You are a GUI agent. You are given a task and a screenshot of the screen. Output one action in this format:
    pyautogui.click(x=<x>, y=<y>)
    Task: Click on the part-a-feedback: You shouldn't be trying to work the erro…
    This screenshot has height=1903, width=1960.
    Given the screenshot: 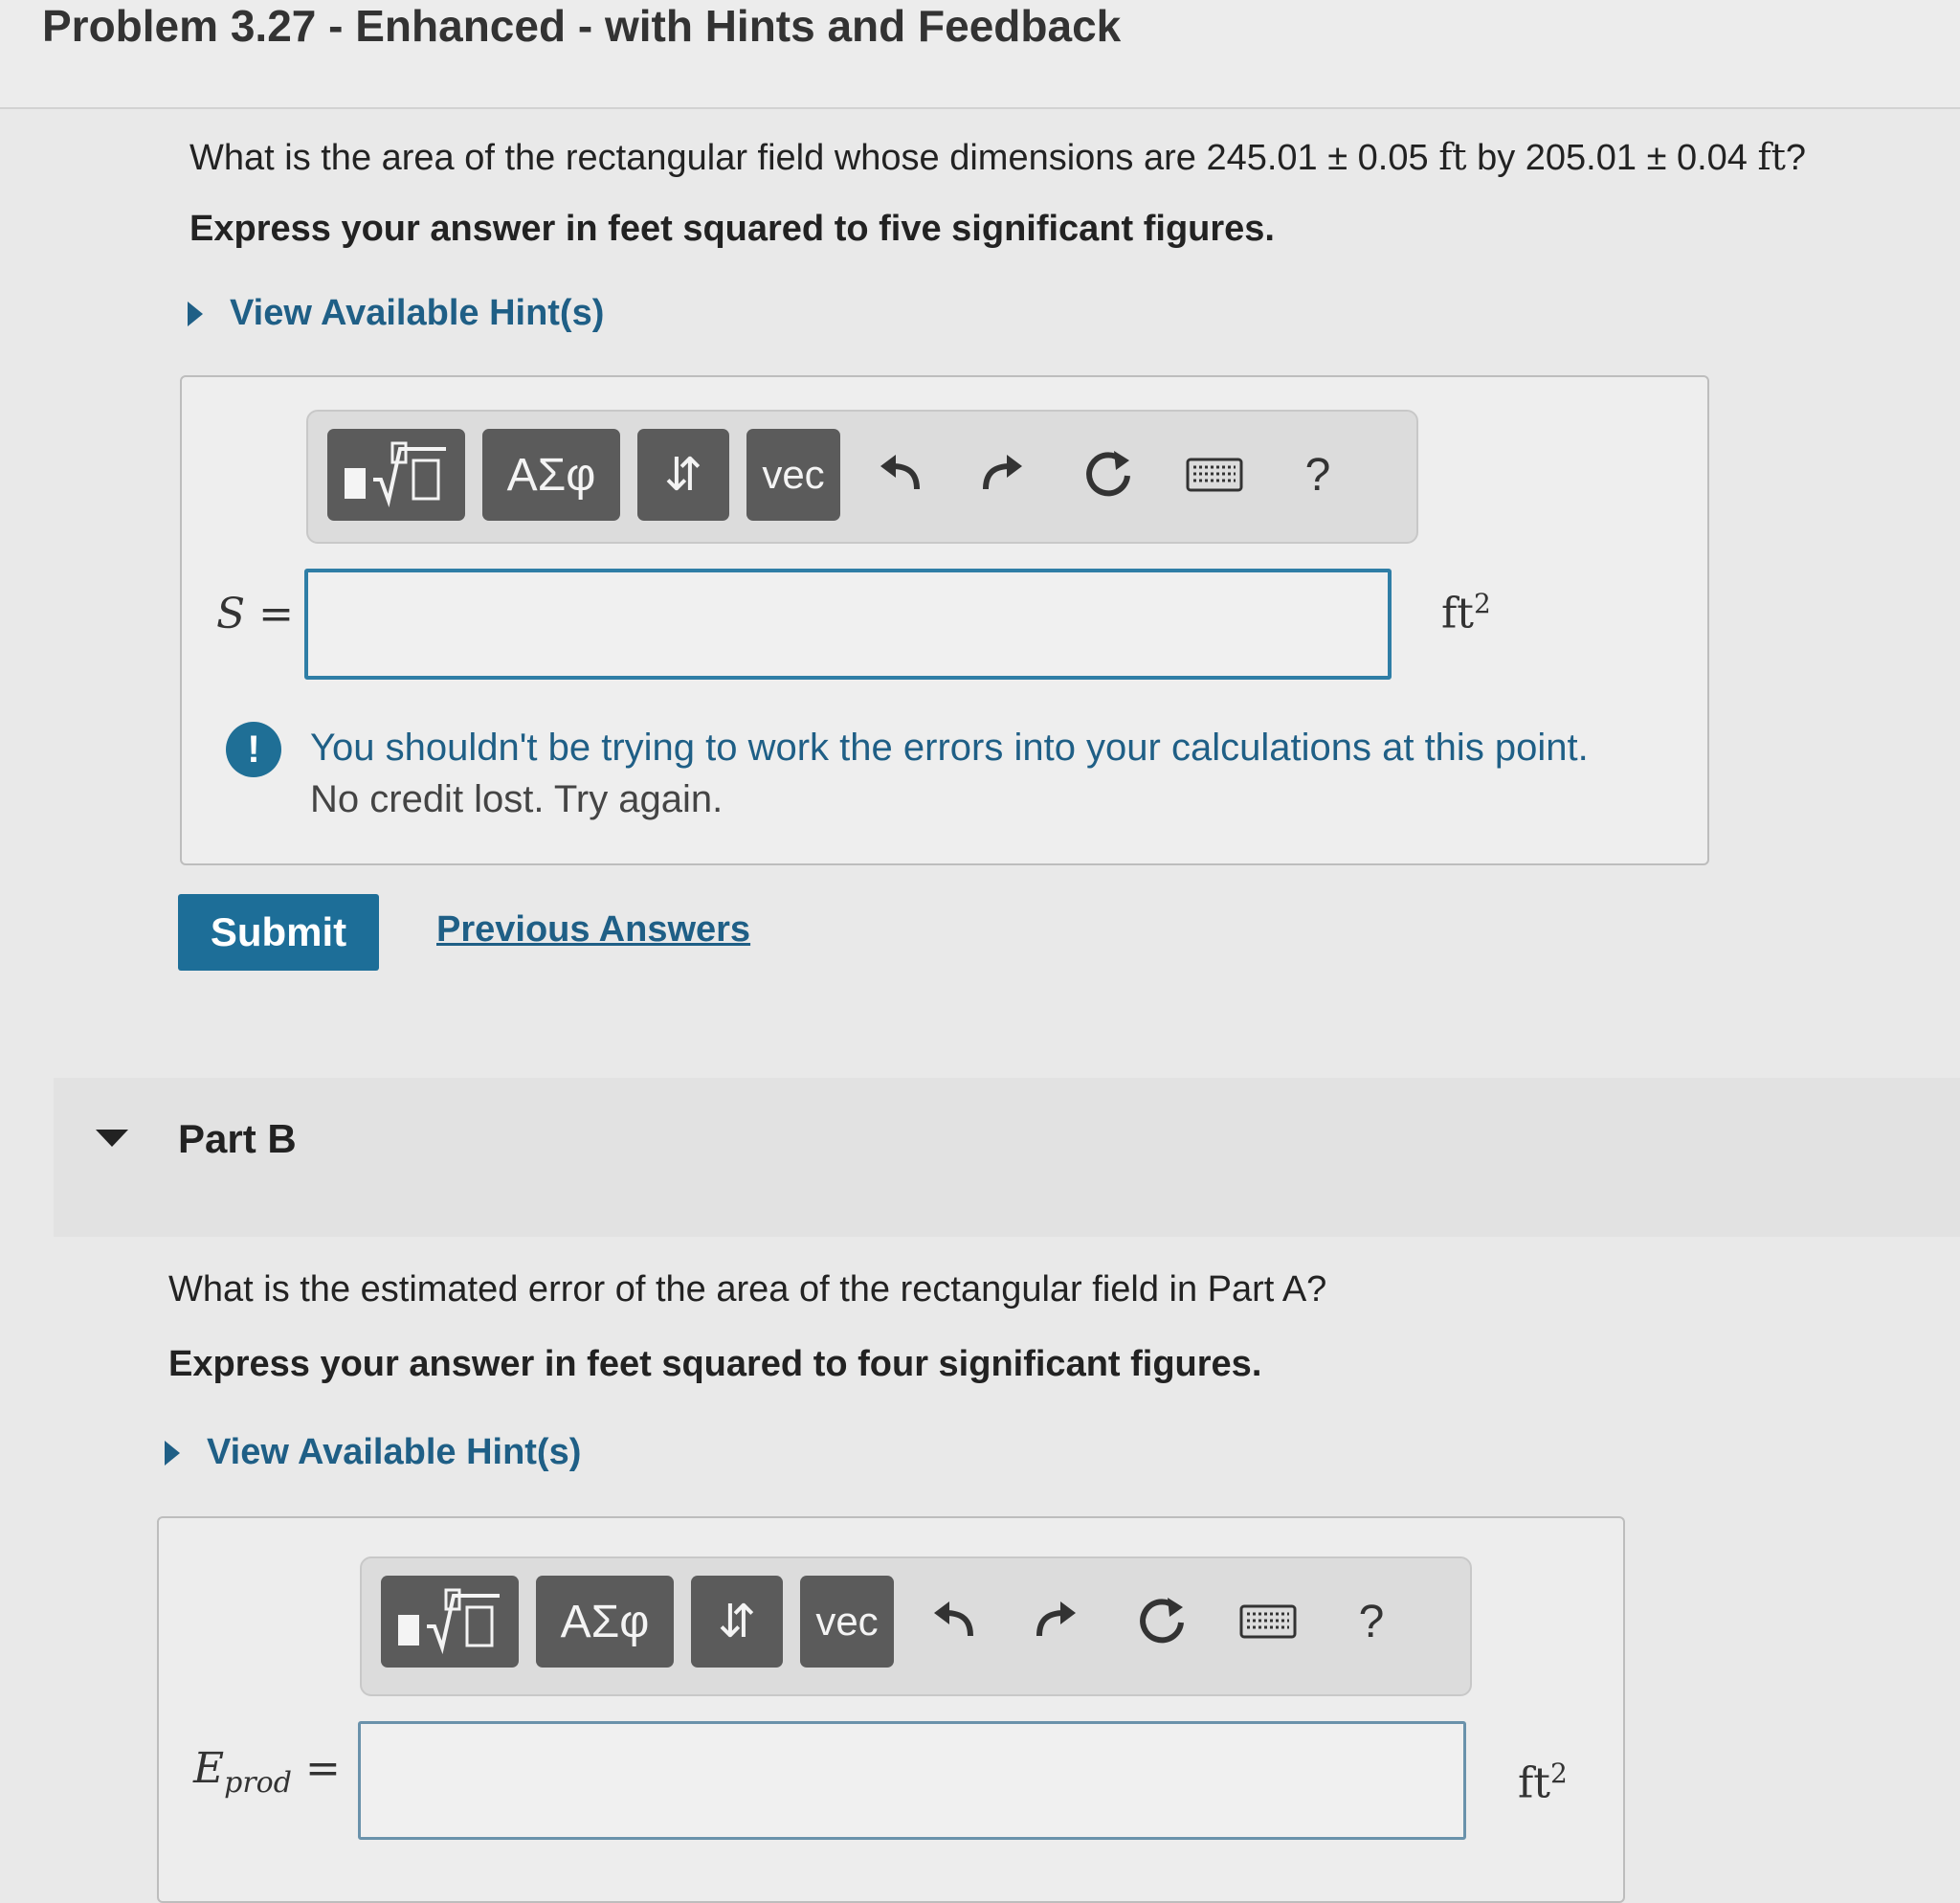 What is the action you would take?
    pyautogui.click(x=950, y=773)
    